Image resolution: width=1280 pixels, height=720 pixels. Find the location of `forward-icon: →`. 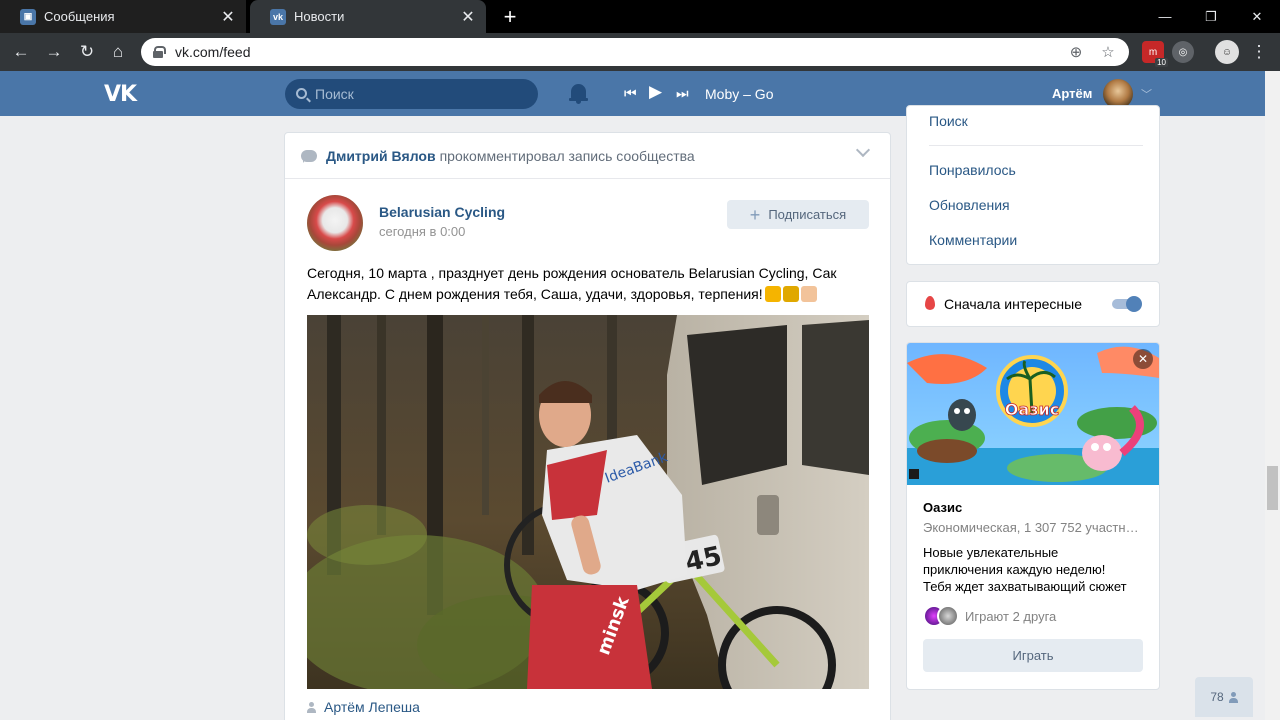

forward-icon: → is located at coordinates (54, 52).